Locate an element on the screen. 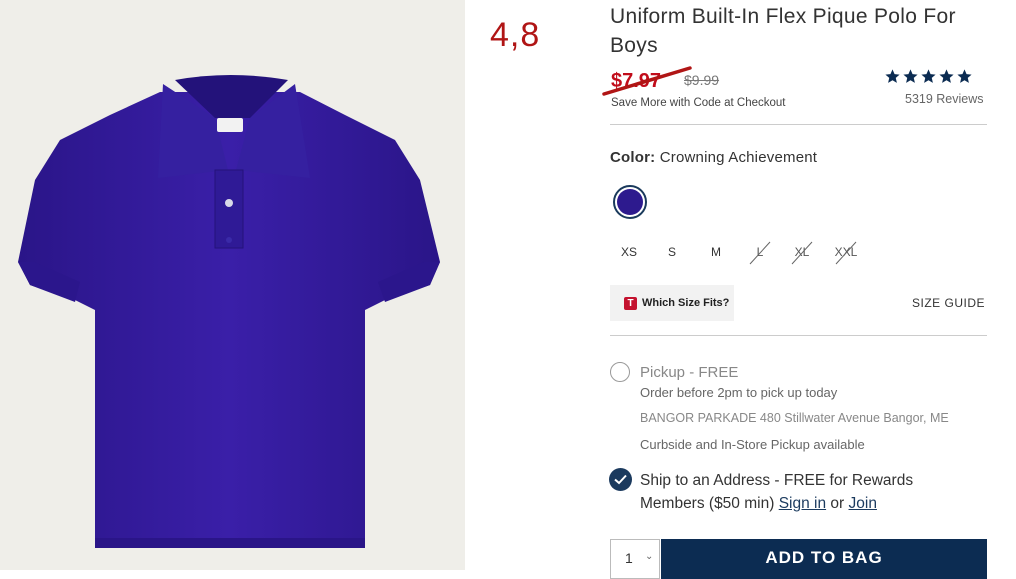  or-text: or is located at coordinates (837, 503).